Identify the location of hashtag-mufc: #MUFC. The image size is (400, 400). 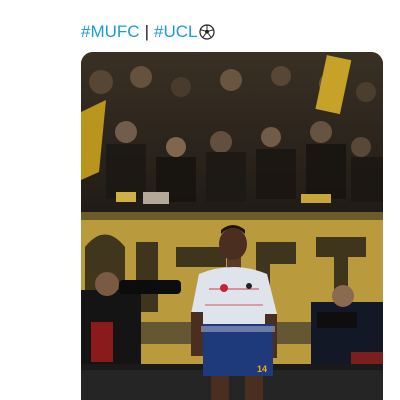
(110, 32).